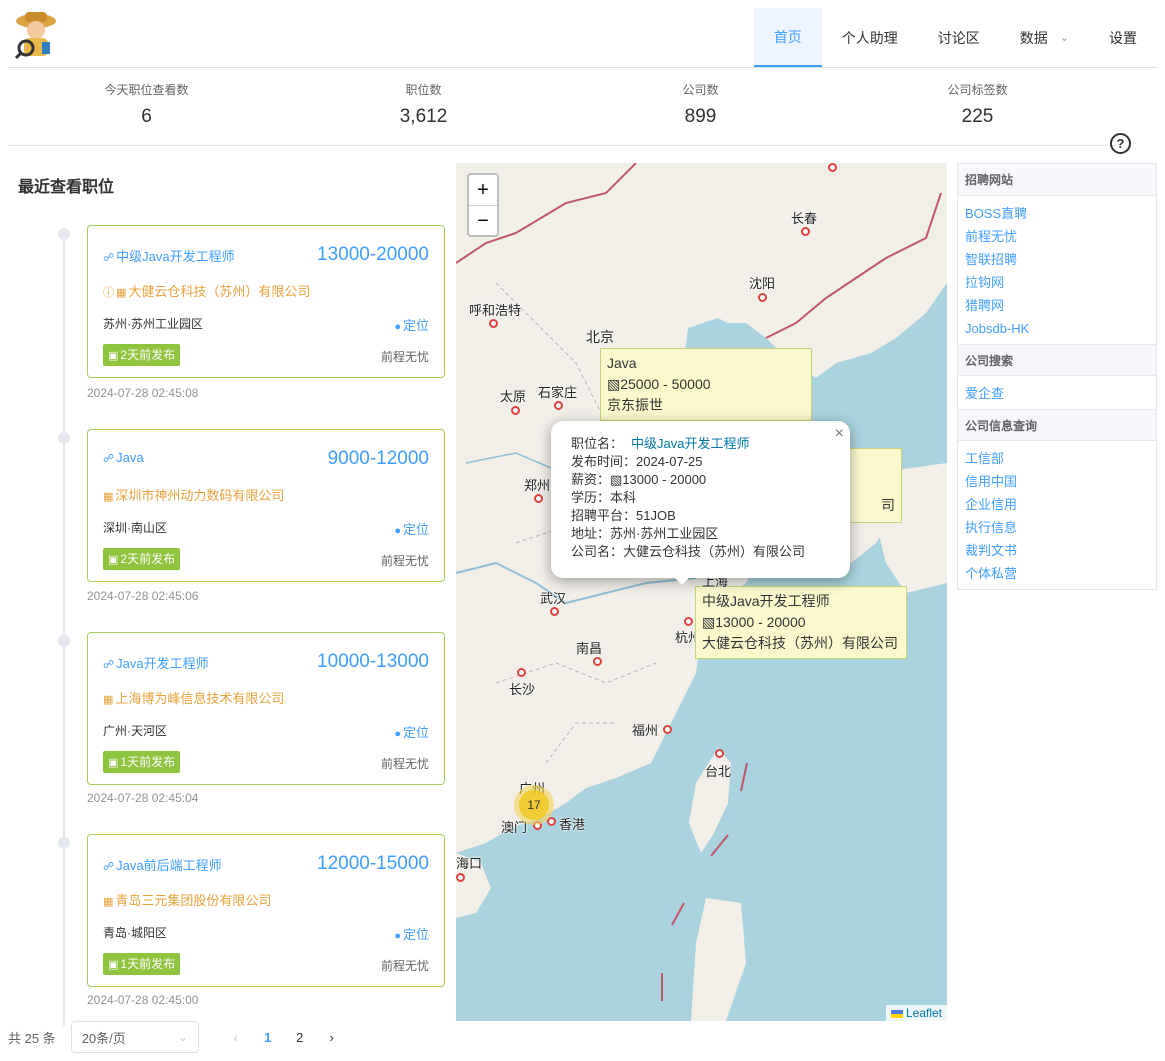  I want to click on cluster-count: 17, so click(534, 805).